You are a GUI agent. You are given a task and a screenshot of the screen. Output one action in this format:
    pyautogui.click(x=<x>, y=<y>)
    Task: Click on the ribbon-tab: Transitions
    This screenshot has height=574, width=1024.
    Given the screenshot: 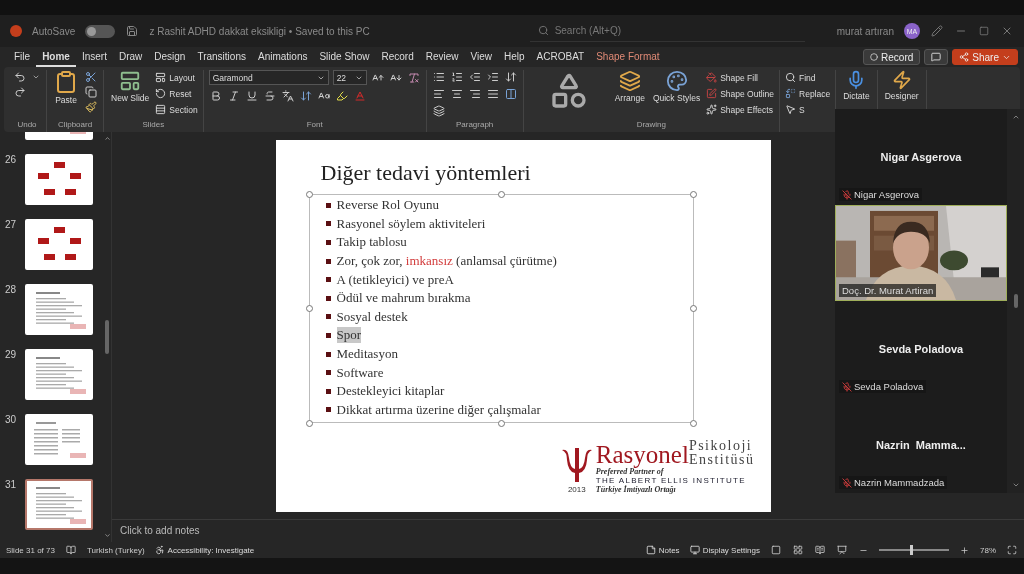 What is the action you would take?
    pyautogui.click(x=221, y=57)
    